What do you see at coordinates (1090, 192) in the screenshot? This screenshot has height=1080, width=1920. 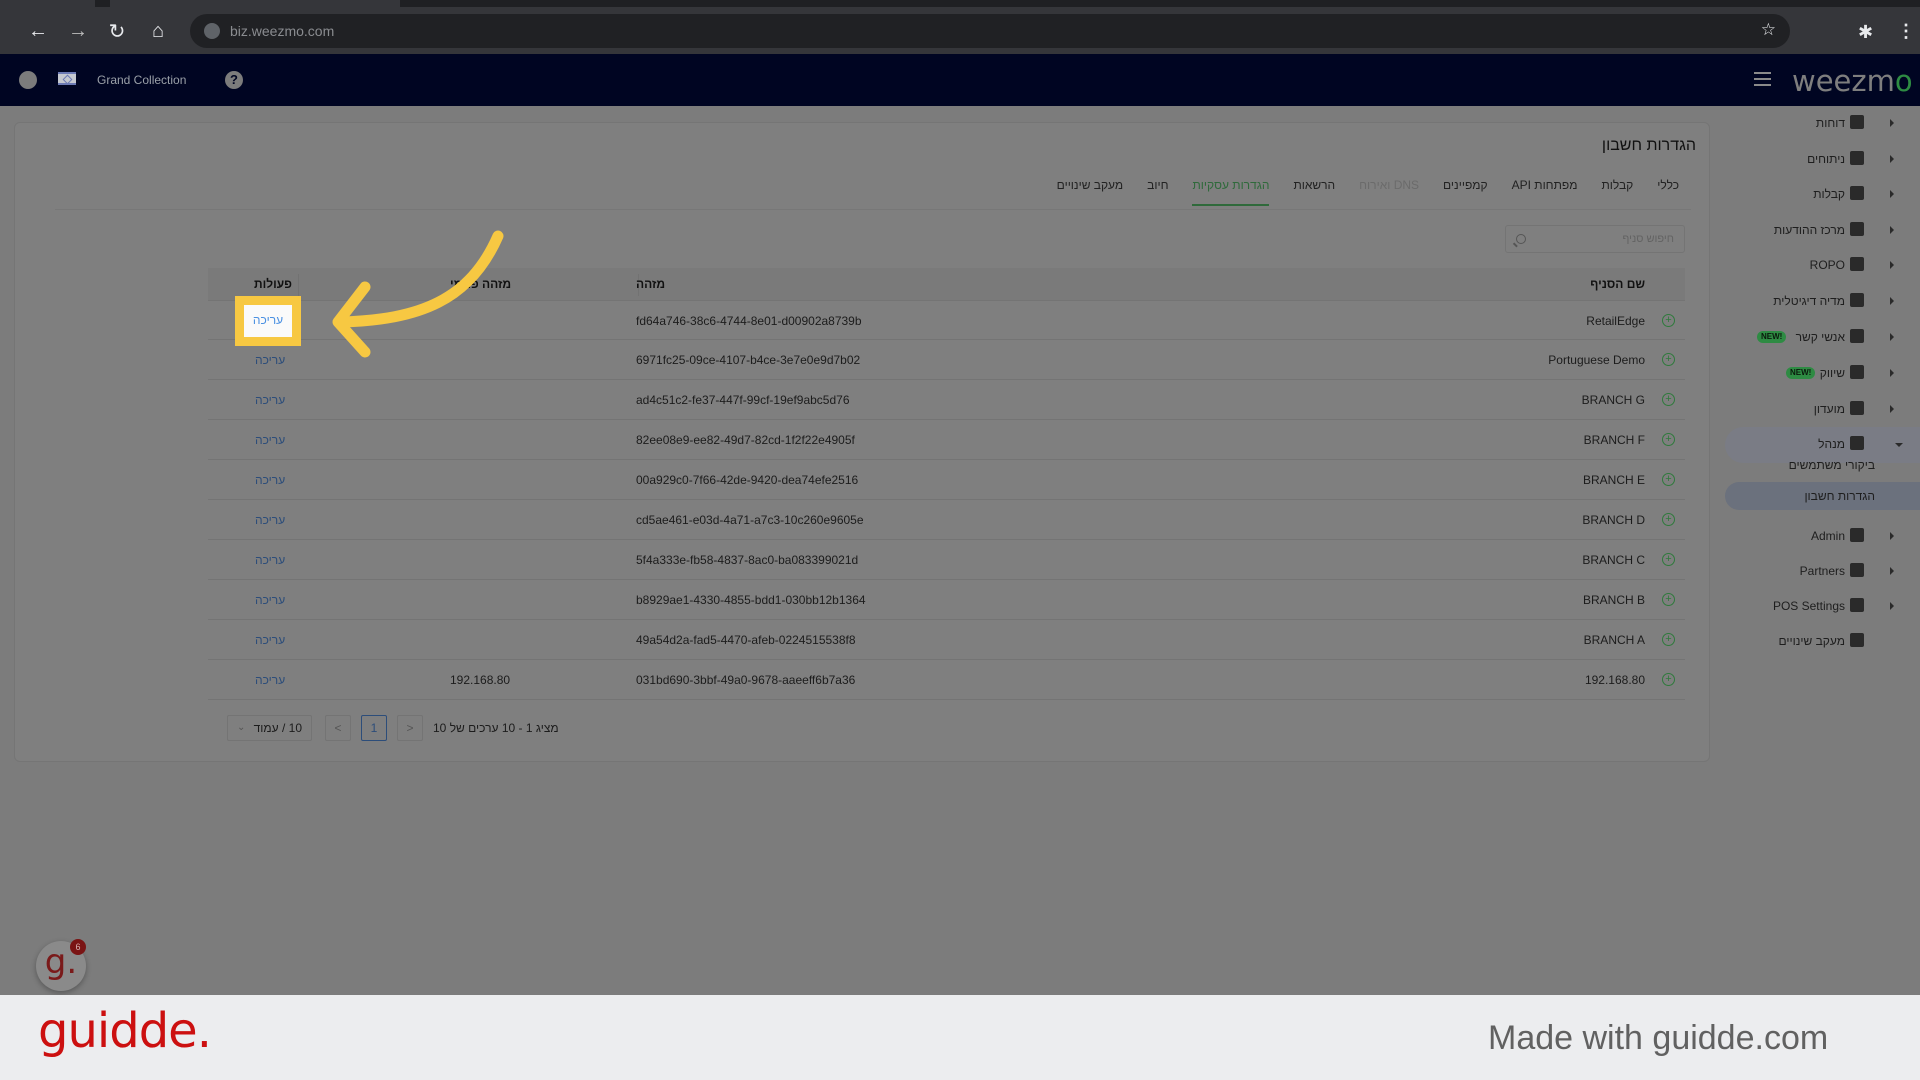 I see `tab-change-tracking: מעקב שינויים` at bounding box center [1090, 192].